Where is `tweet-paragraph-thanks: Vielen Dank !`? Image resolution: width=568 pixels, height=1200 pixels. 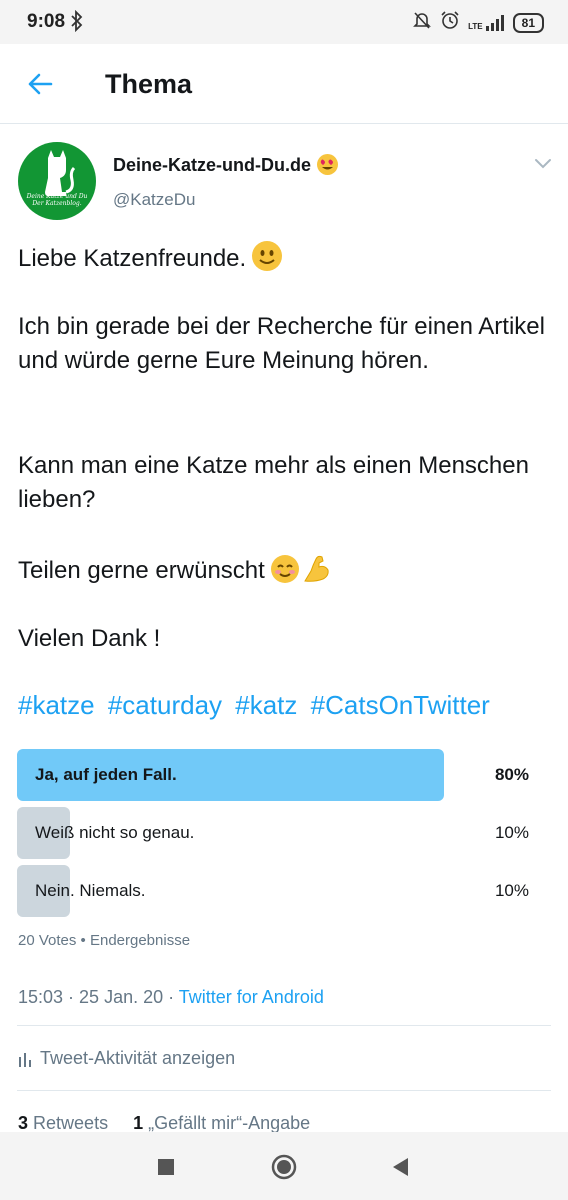
tweet-paragraph-thanks: Vielen Dank ! is located at coordinates (89, 638).